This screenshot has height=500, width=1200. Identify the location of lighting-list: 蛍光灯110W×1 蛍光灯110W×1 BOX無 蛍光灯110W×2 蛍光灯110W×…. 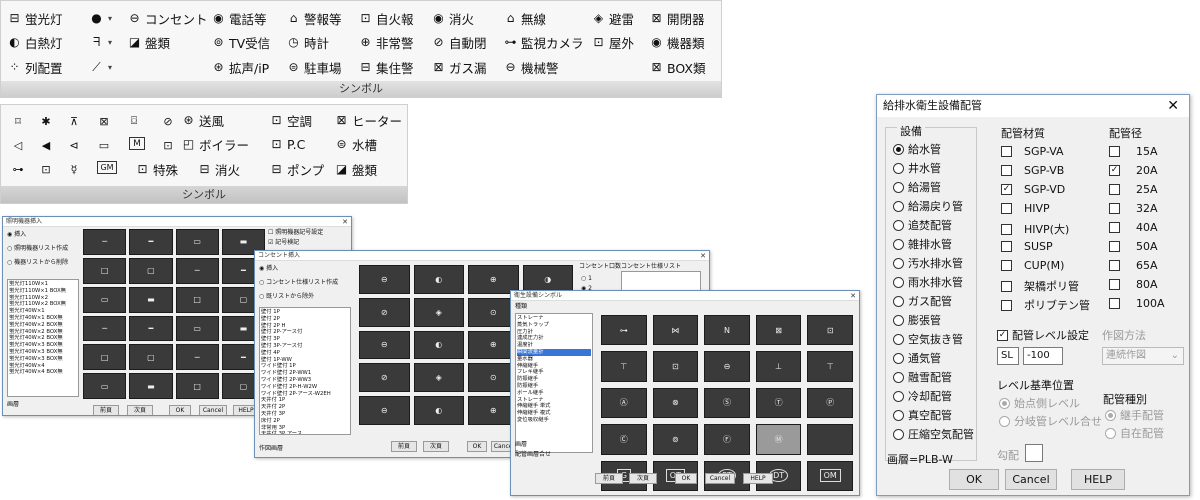
(43, 338).